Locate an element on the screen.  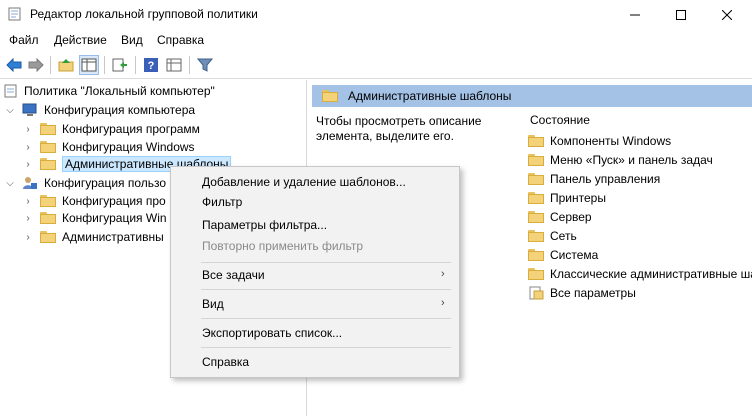
list-item-label: Система is located at coordinates (574, 255).